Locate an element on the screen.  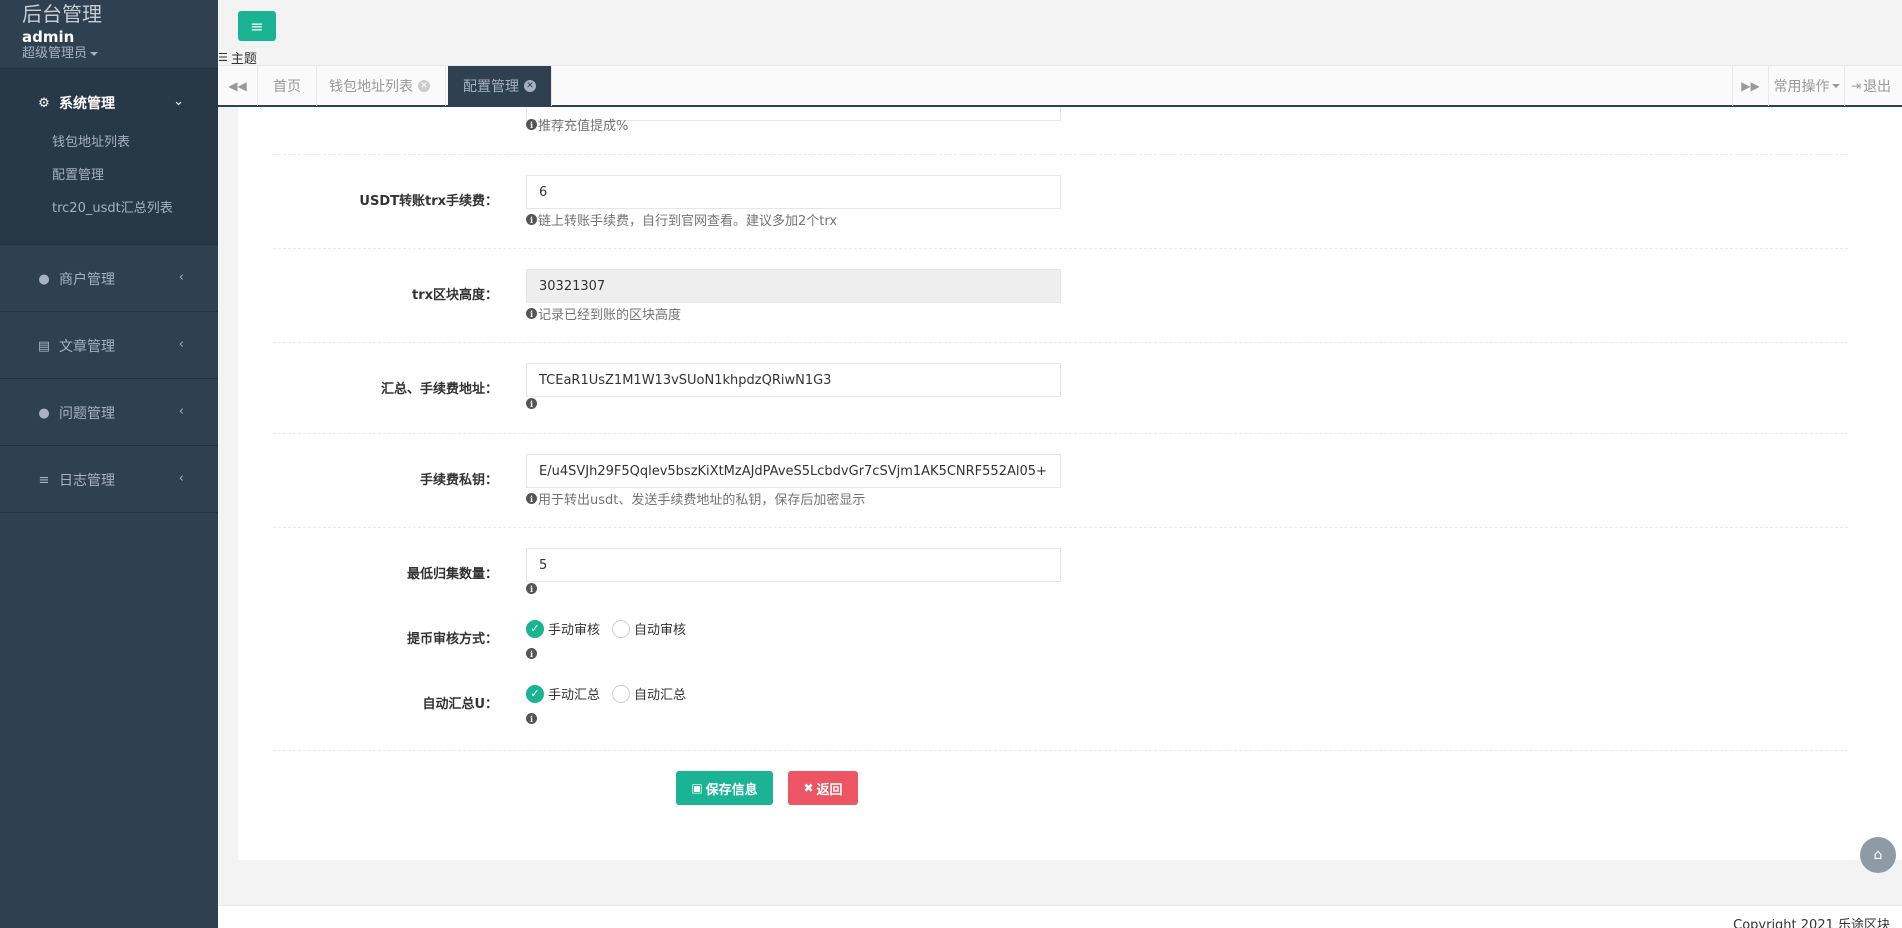
save-button: ▣ 保存信息 is located at coordinates (724, 788).